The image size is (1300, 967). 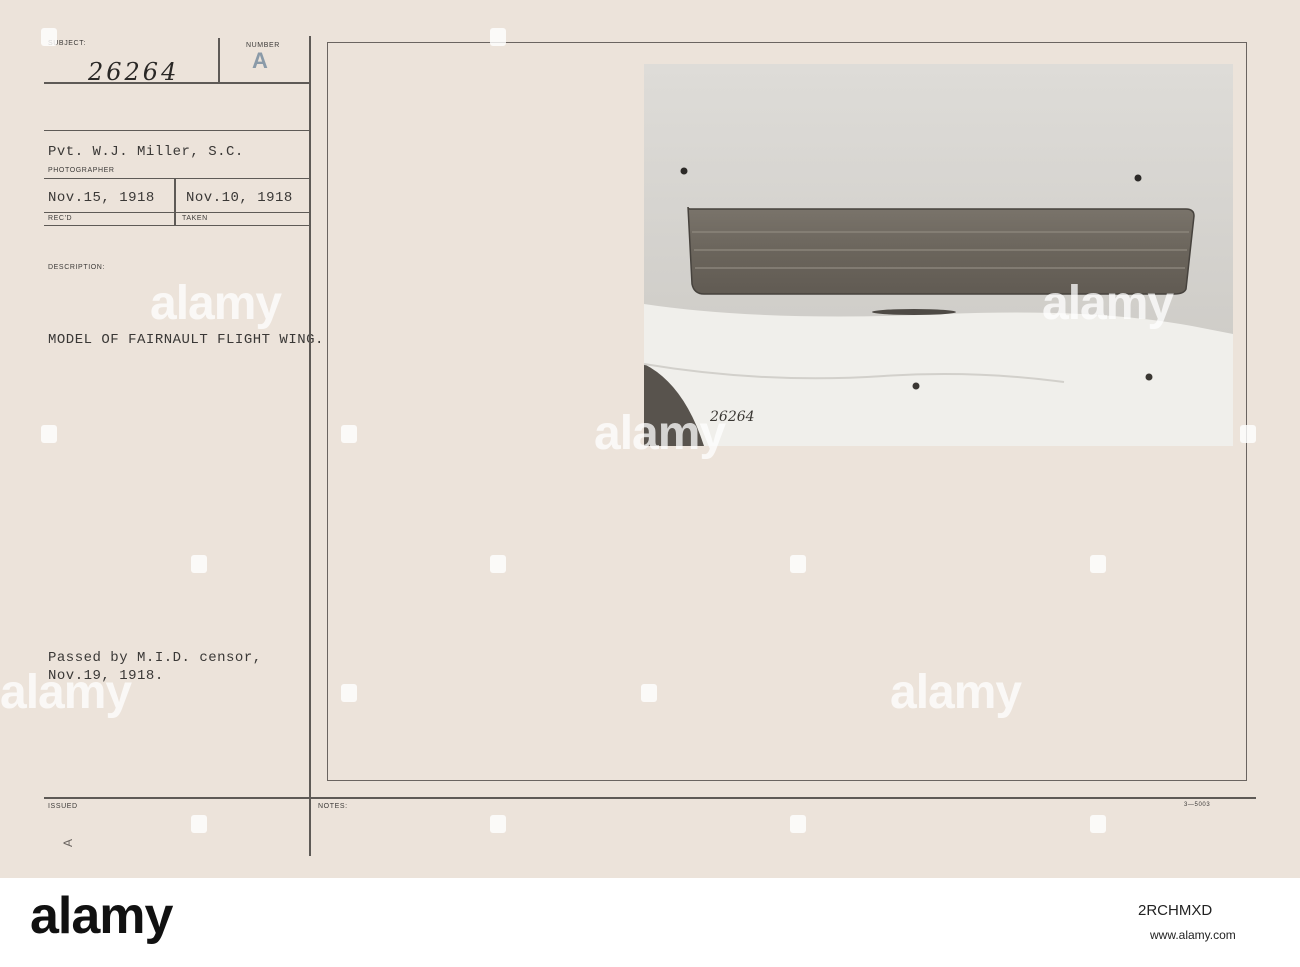 What do you see at coordinates (81, 170) in the screenshot?
I see `photographer-label: PHOTOGRAPHER` at bounding box center [81, 170].